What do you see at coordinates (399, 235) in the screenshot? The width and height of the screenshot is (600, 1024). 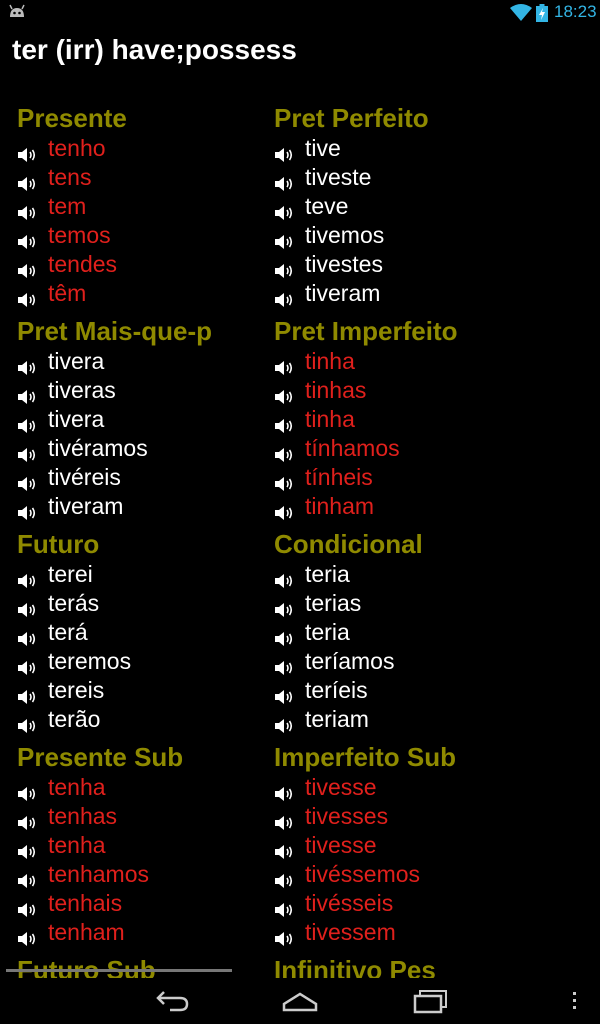 I see `conjugation-row: tivemos` at bounding box center [399, 235].